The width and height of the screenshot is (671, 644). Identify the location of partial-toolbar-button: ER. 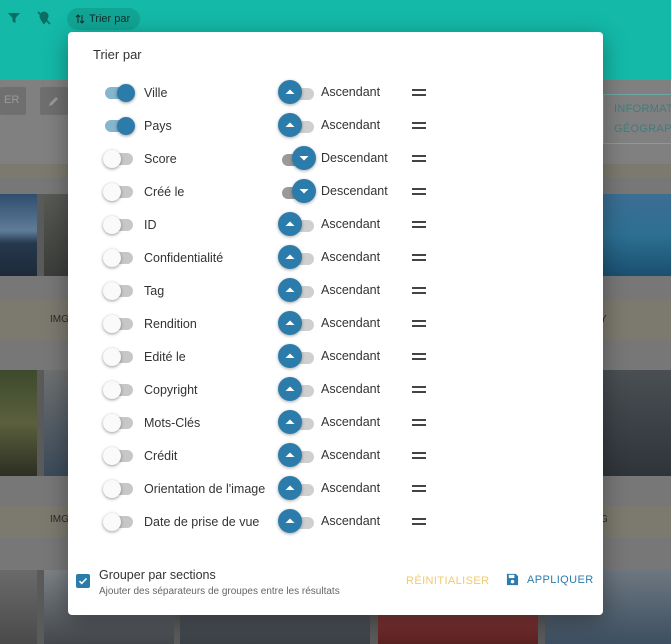
(13, 101).